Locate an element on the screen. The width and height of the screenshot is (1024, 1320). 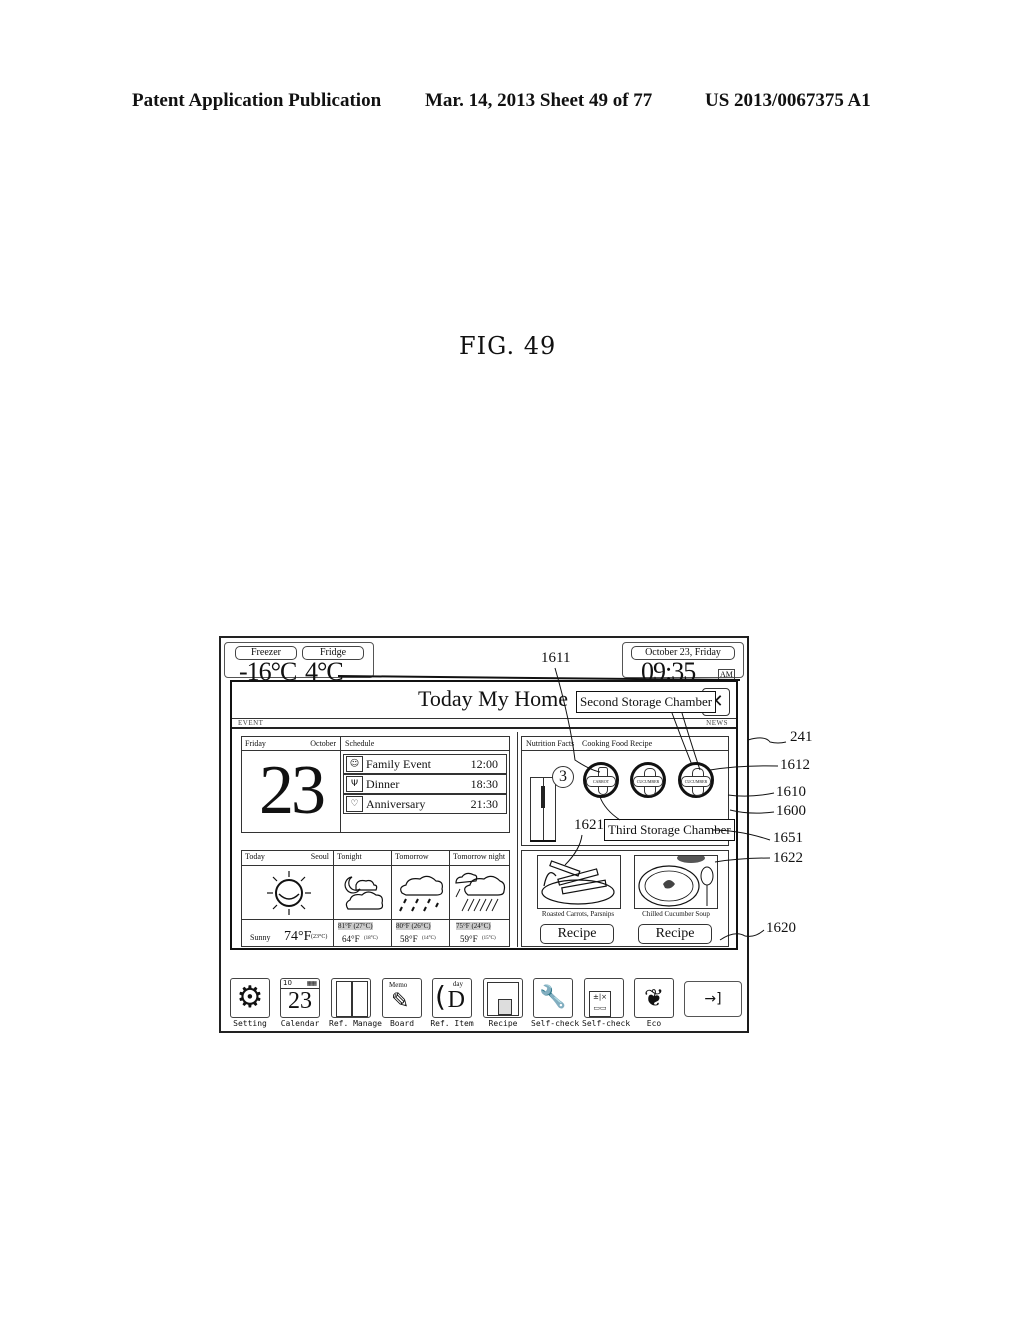
calendar-icon: 10 ▦▦ 23 is located at coordinates (300, 998).